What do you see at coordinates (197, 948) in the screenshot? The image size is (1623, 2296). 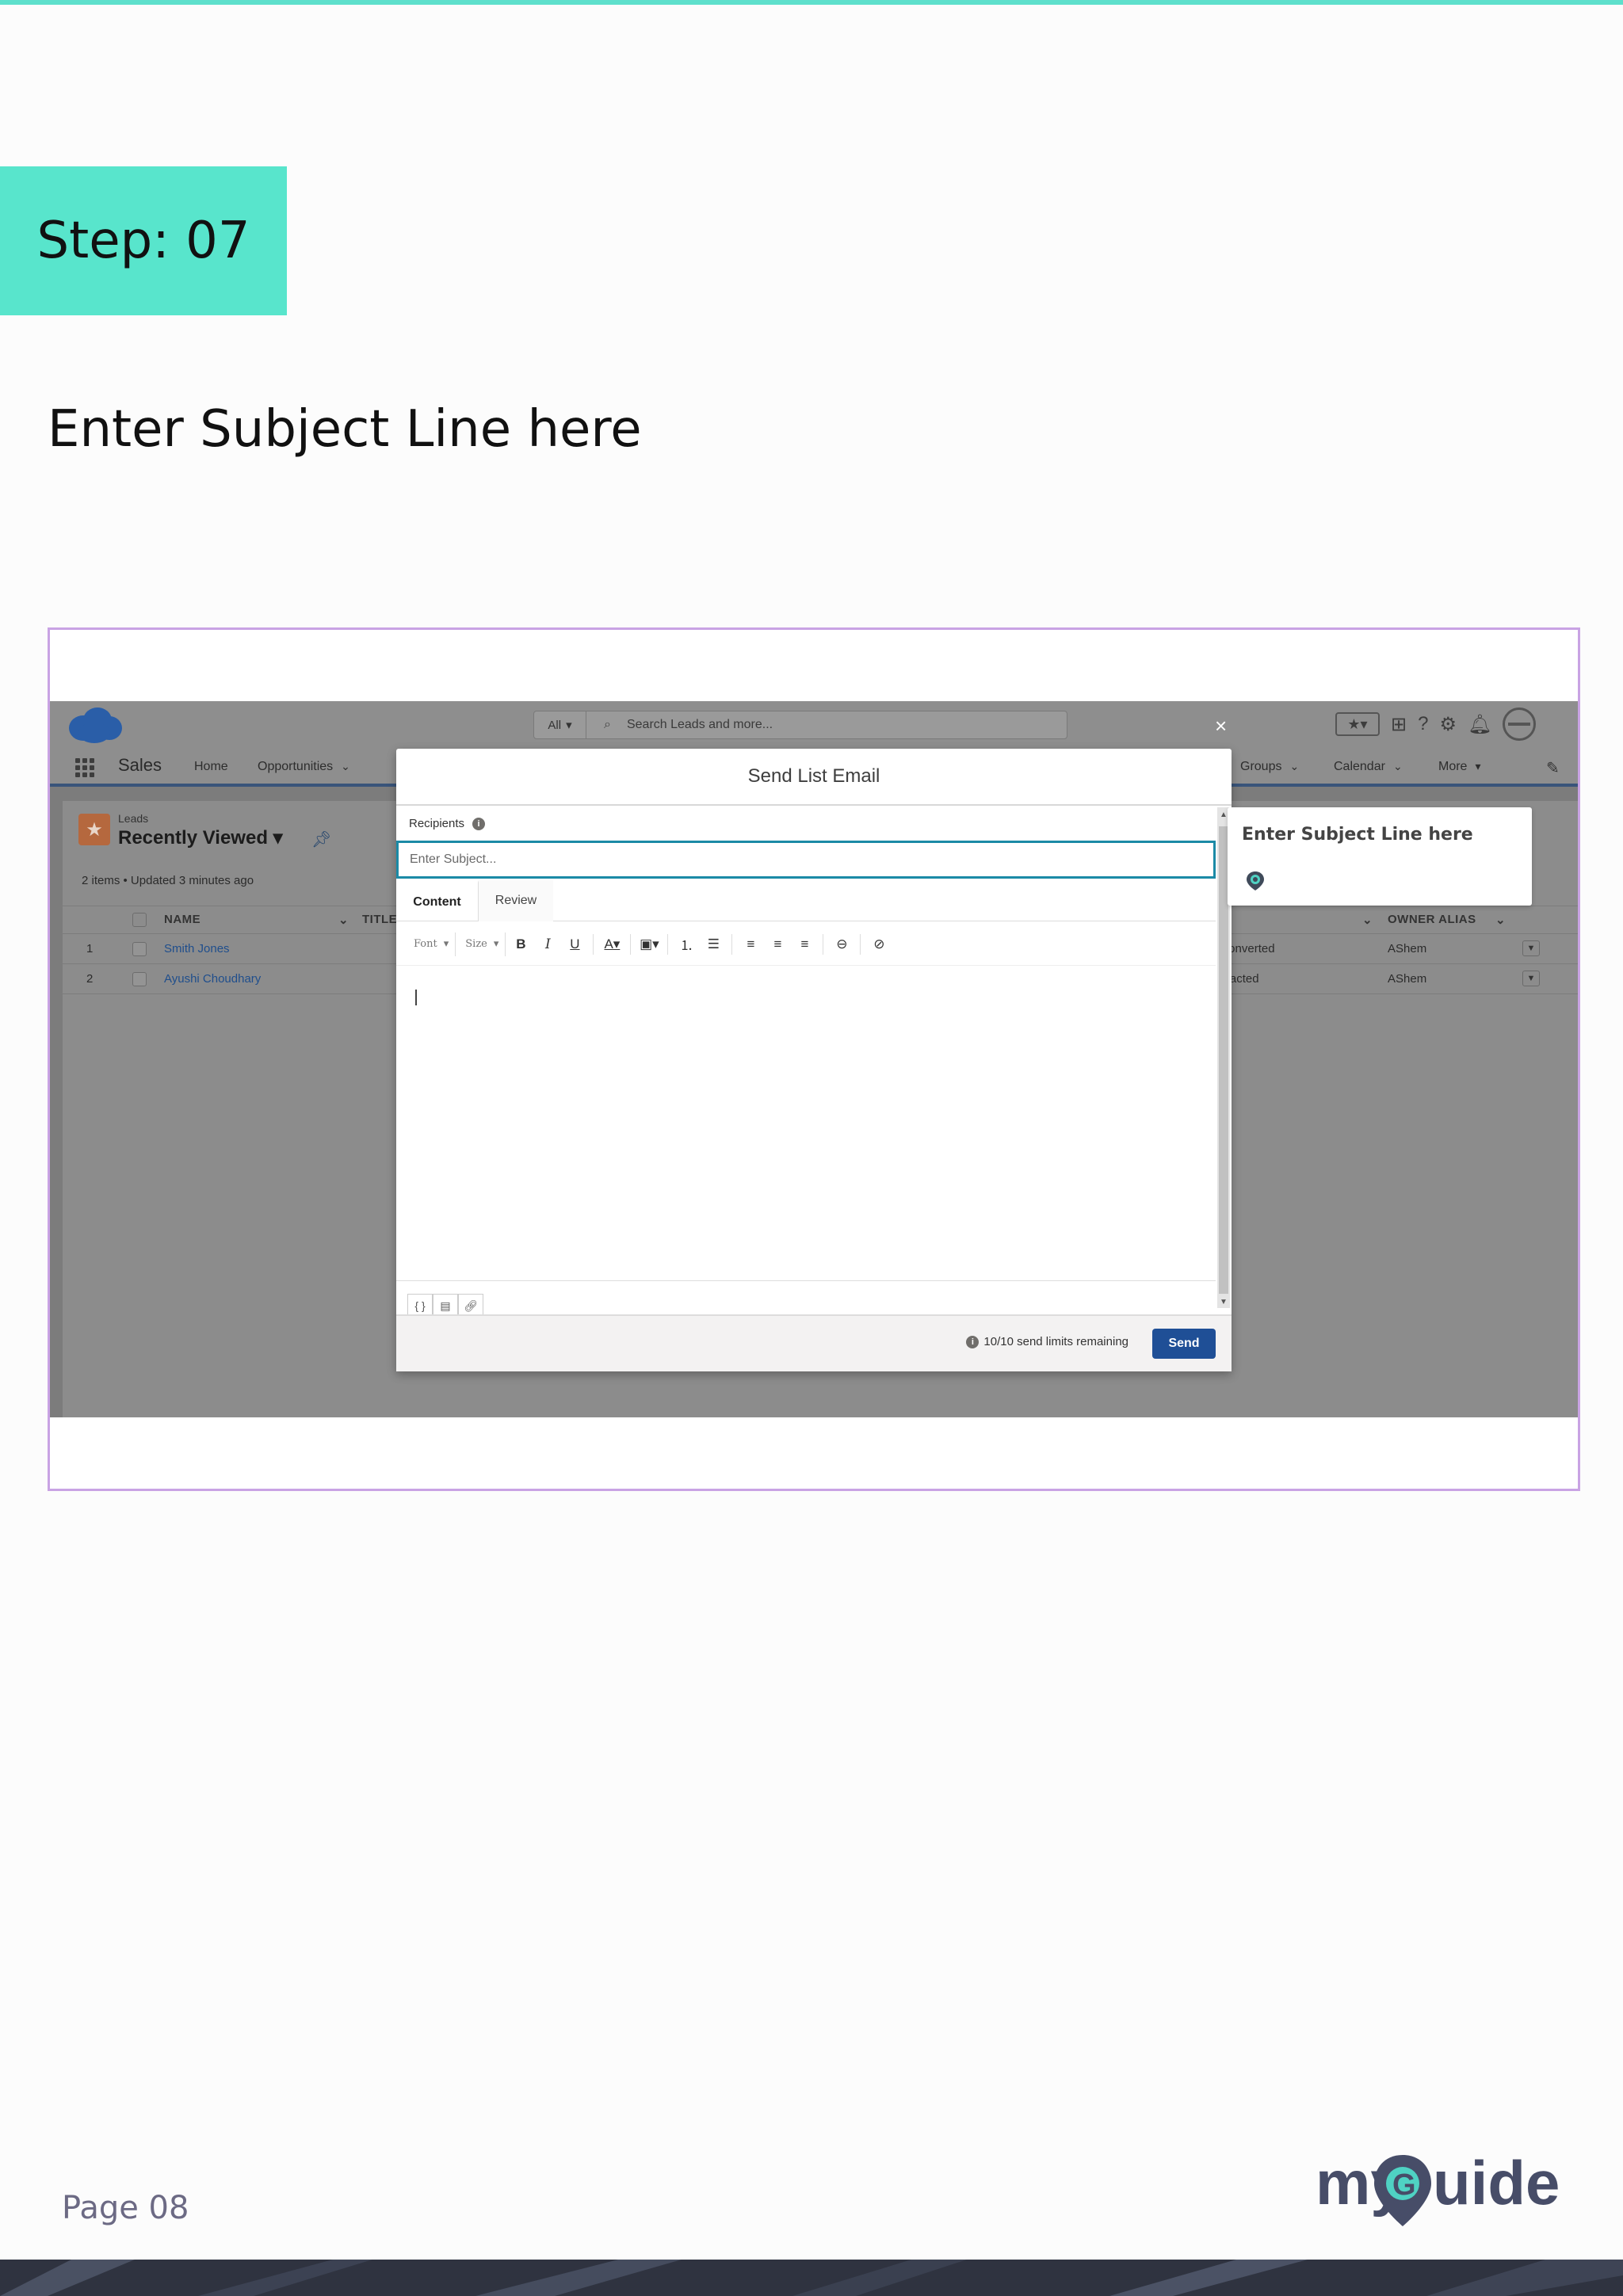 I see `lead-name-link: Smith Jones` at bounding box center [197, 948].